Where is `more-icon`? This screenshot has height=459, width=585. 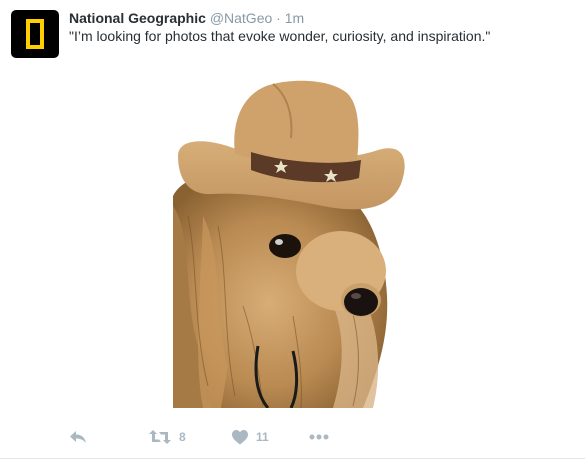 more-icon is located at coordinates (319, 437).